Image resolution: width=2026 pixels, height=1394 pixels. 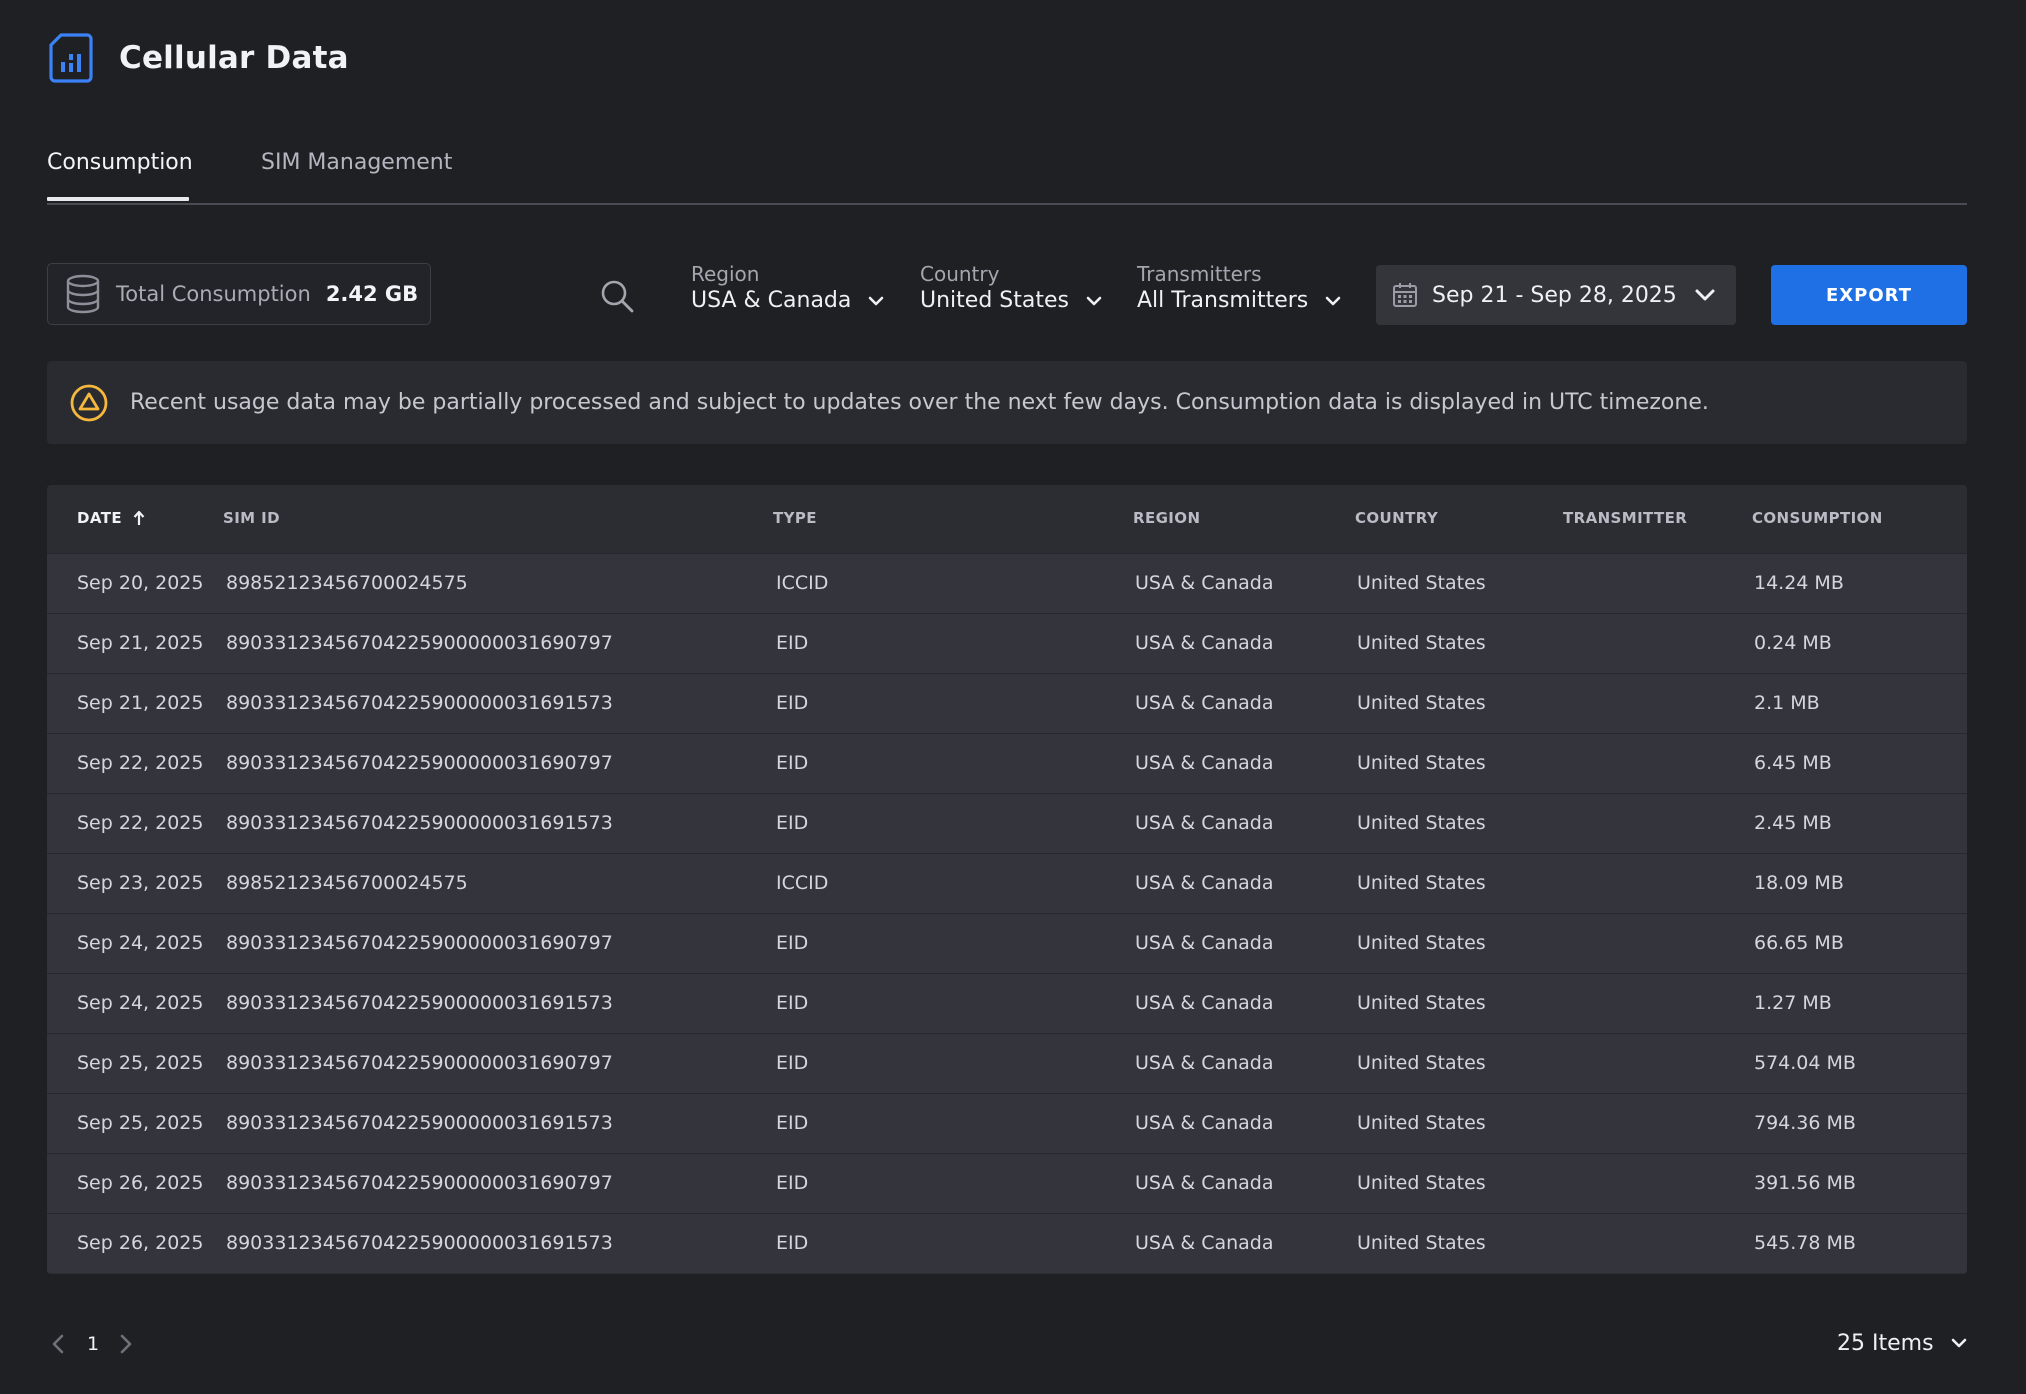 What do you see at coordinates (1787, 703) in the screenshot?
I see `cell-consumption: 2.1 MB` at bounding box center [1787, 703].